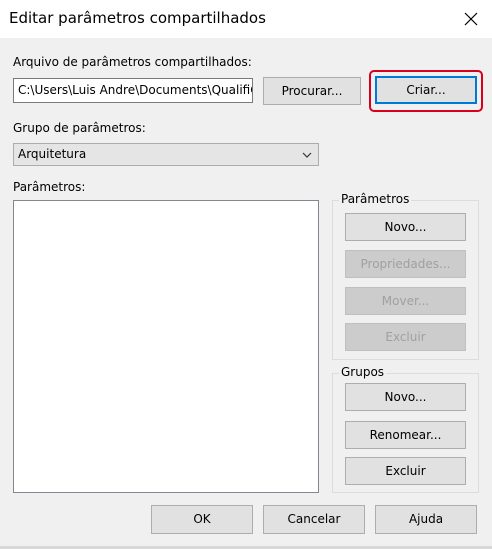 The height and width of the screenshot is (549, 492). Describe the element at coordinates (137, 18) in the screenshot. I see `dialog-title: Editar parâmetros compartilhados` at that location.